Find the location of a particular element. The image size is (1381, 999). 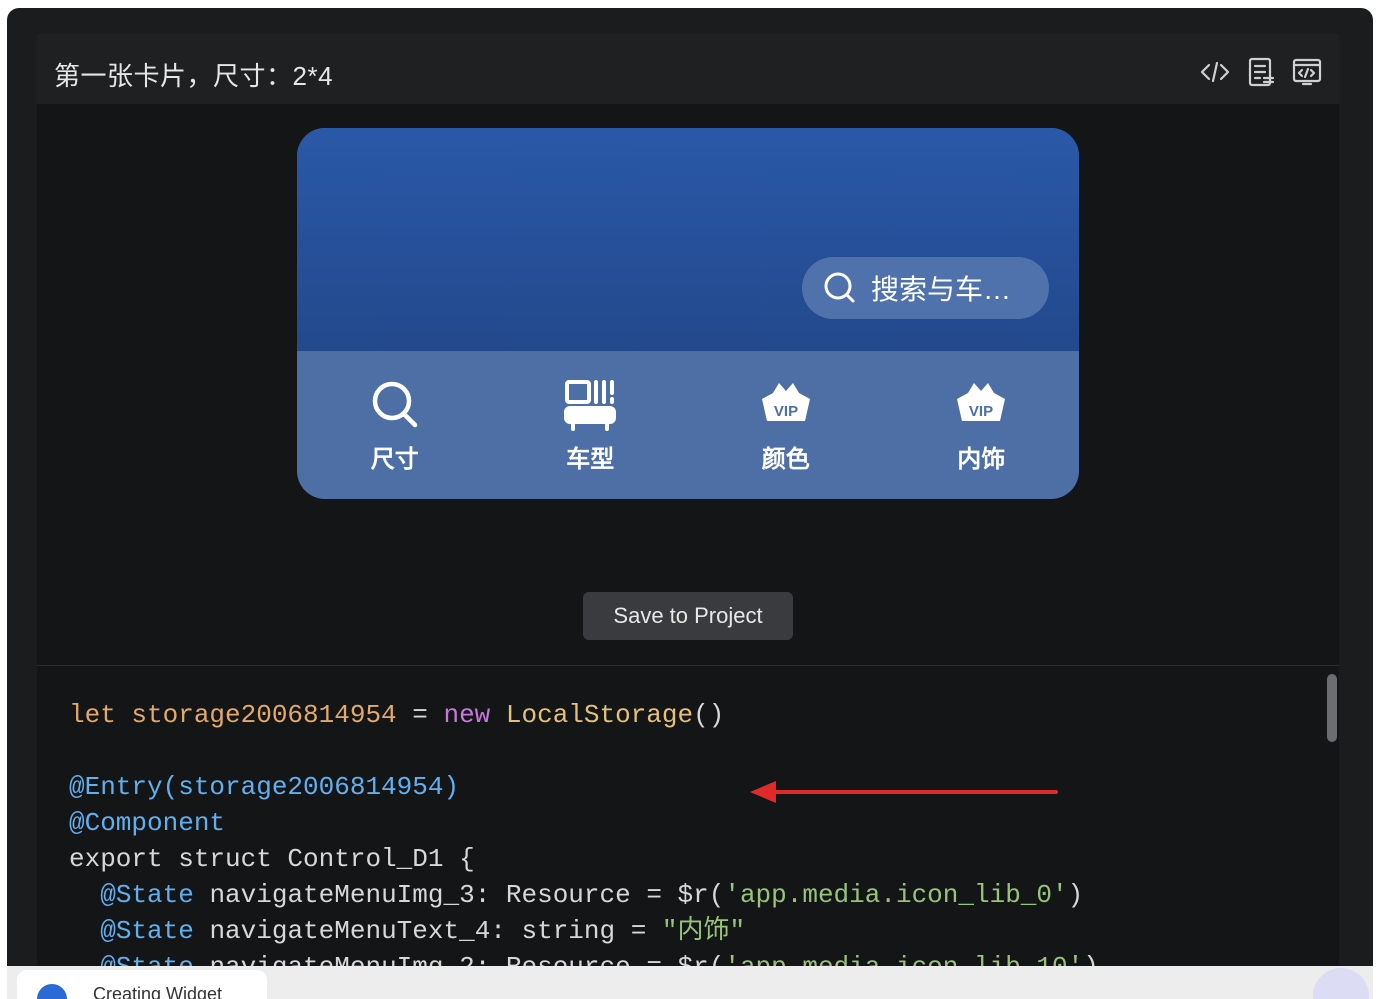

car-icon is located at coordinates (590, 406).